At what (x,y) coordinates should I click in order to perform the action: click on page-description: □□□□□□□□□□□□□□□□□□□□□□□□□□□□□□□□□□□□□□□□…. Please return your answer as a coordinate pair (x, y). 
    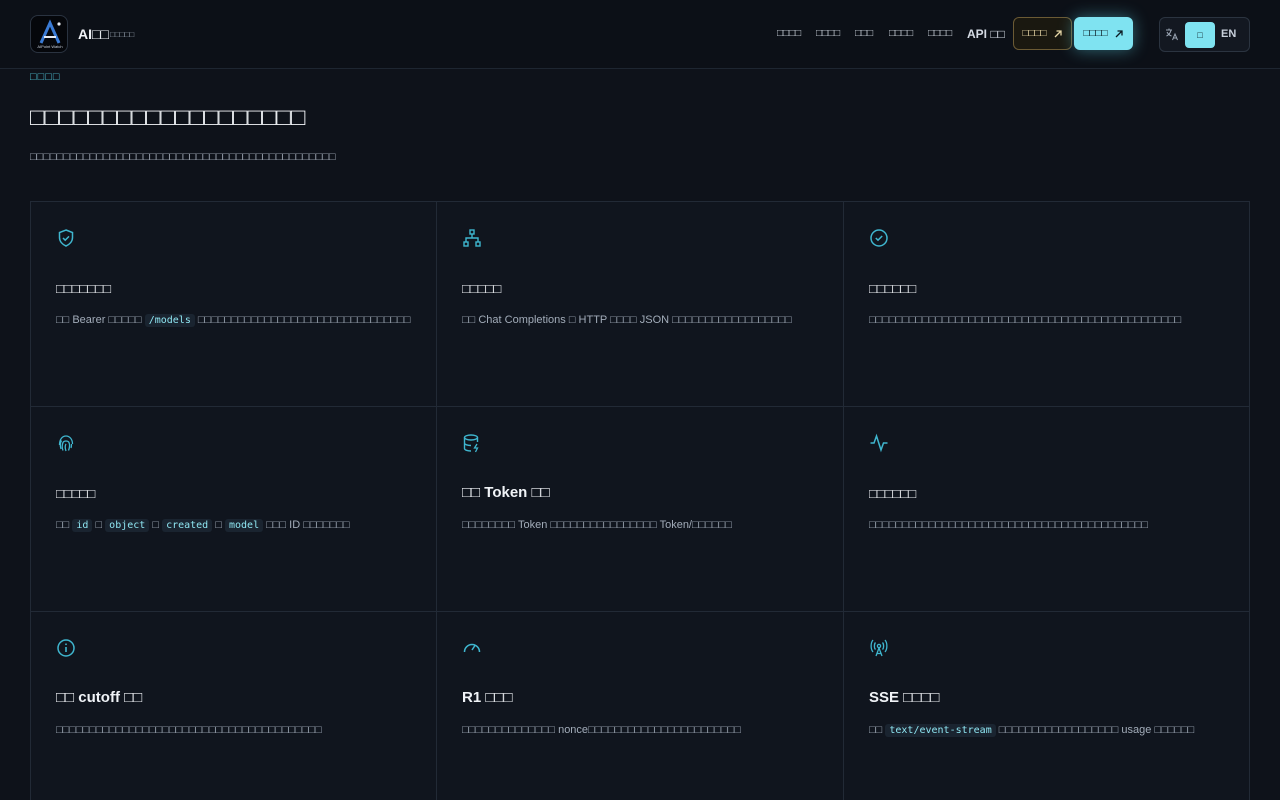
    Looking at the image, I should click on (183, 157).